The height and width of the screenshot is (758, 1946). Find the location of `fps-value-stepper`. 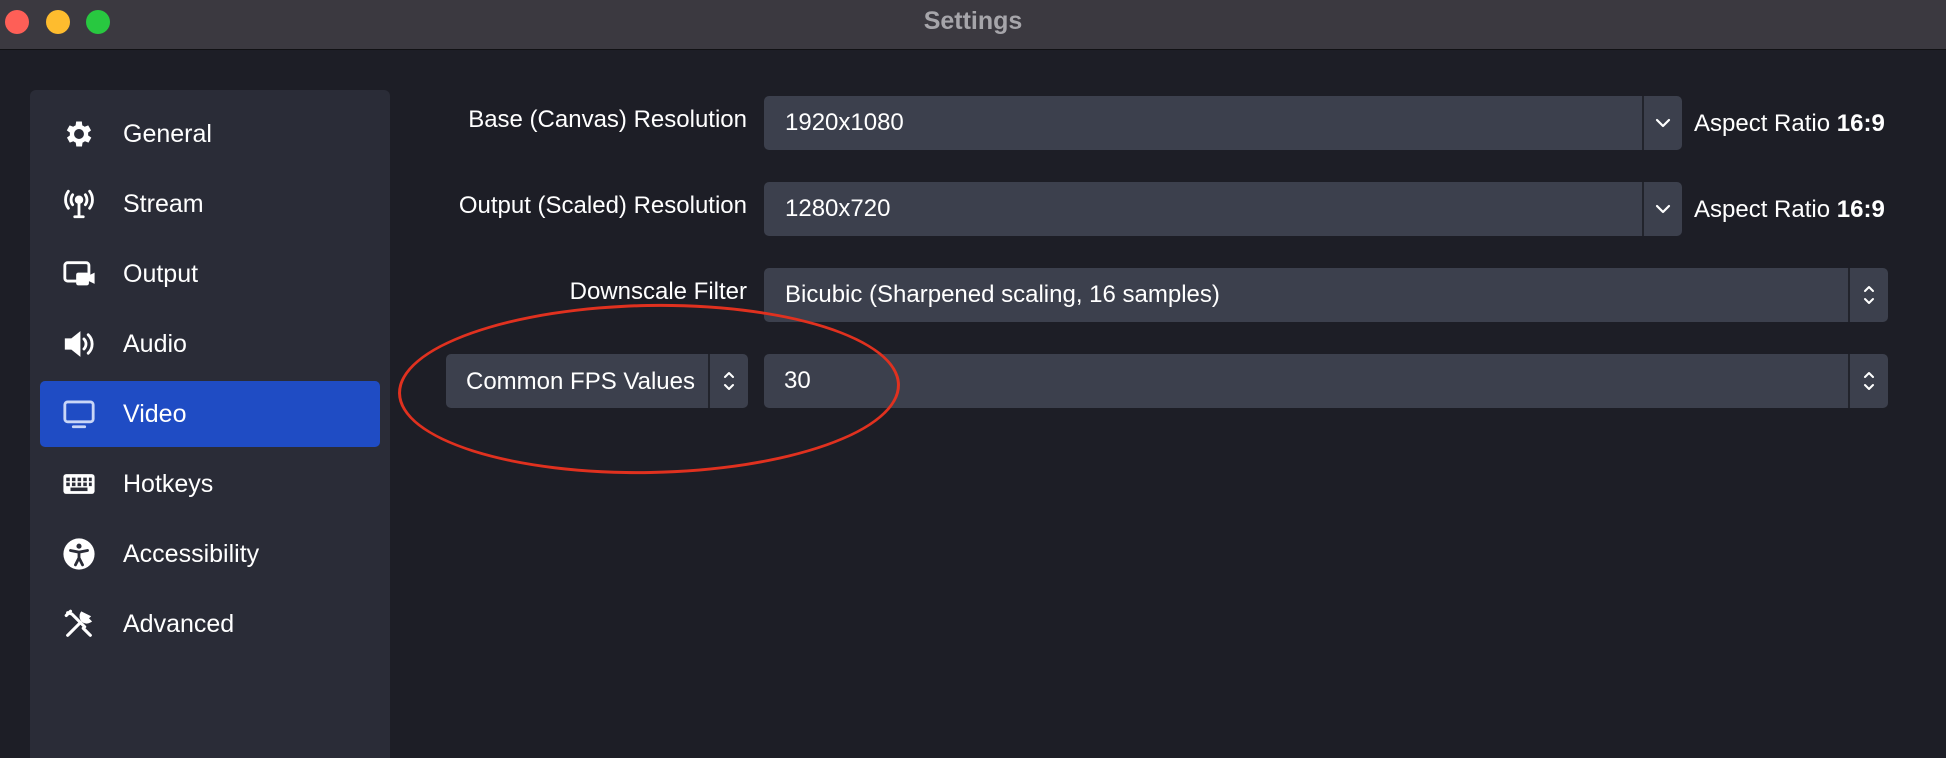

fps-value-stepper is located at coordinates (1868, 381).